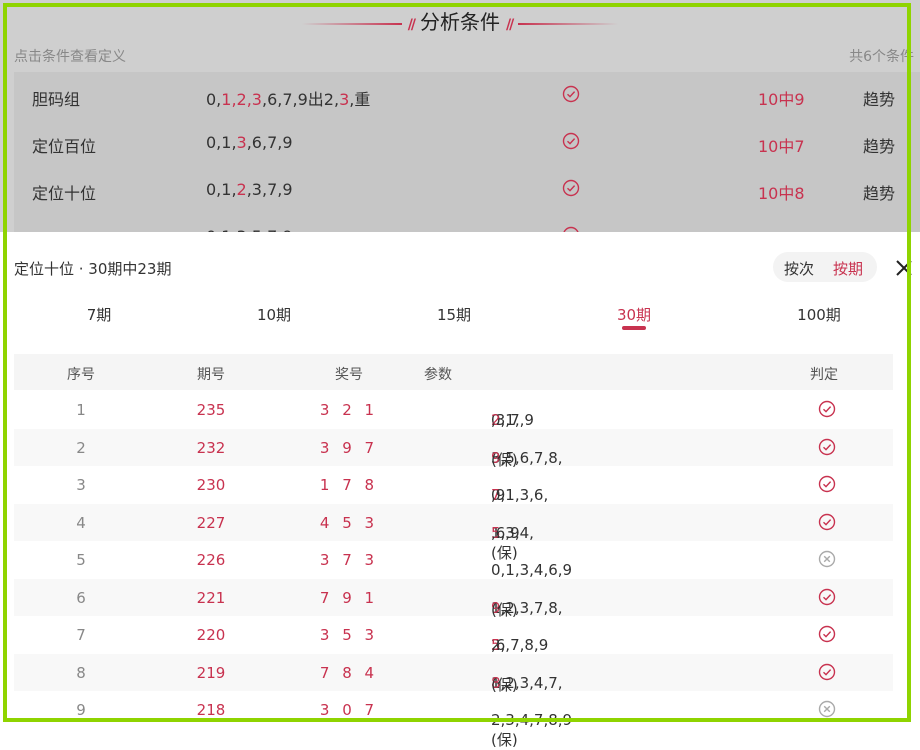 Image resolution: width=920 pixels, height=750 pixels. What do you see at coordinates (211, 485) in the screenshot?
I see `row-issue: 230` at bounding box center [211, 485].